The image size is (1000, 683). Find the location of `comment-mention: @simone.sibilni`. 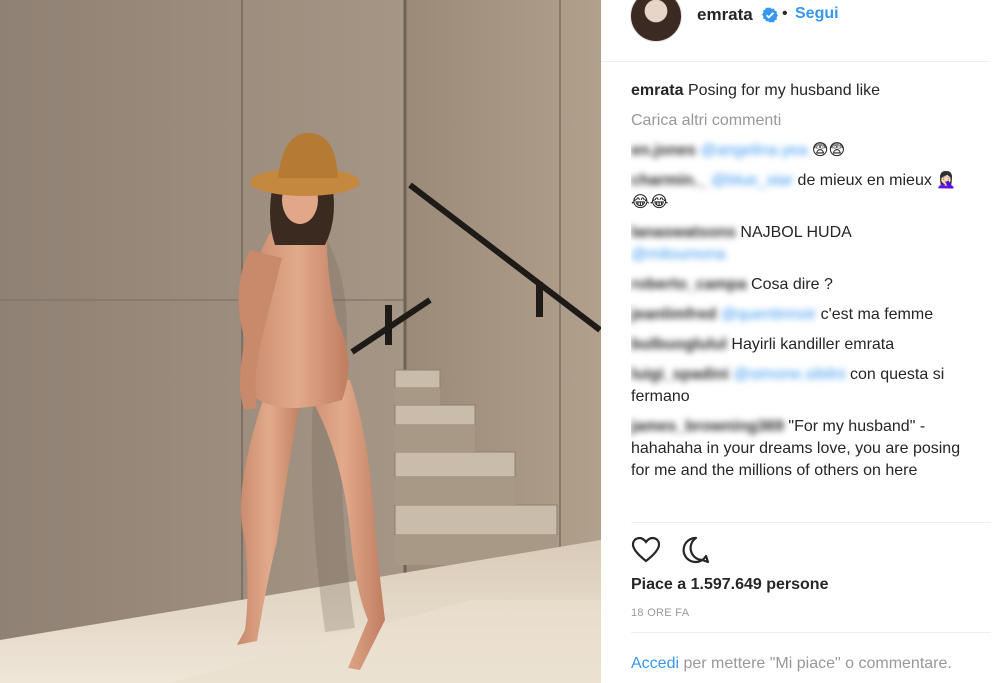

comment-mention: @simone.sibilni is located at coordinates (789, 374).